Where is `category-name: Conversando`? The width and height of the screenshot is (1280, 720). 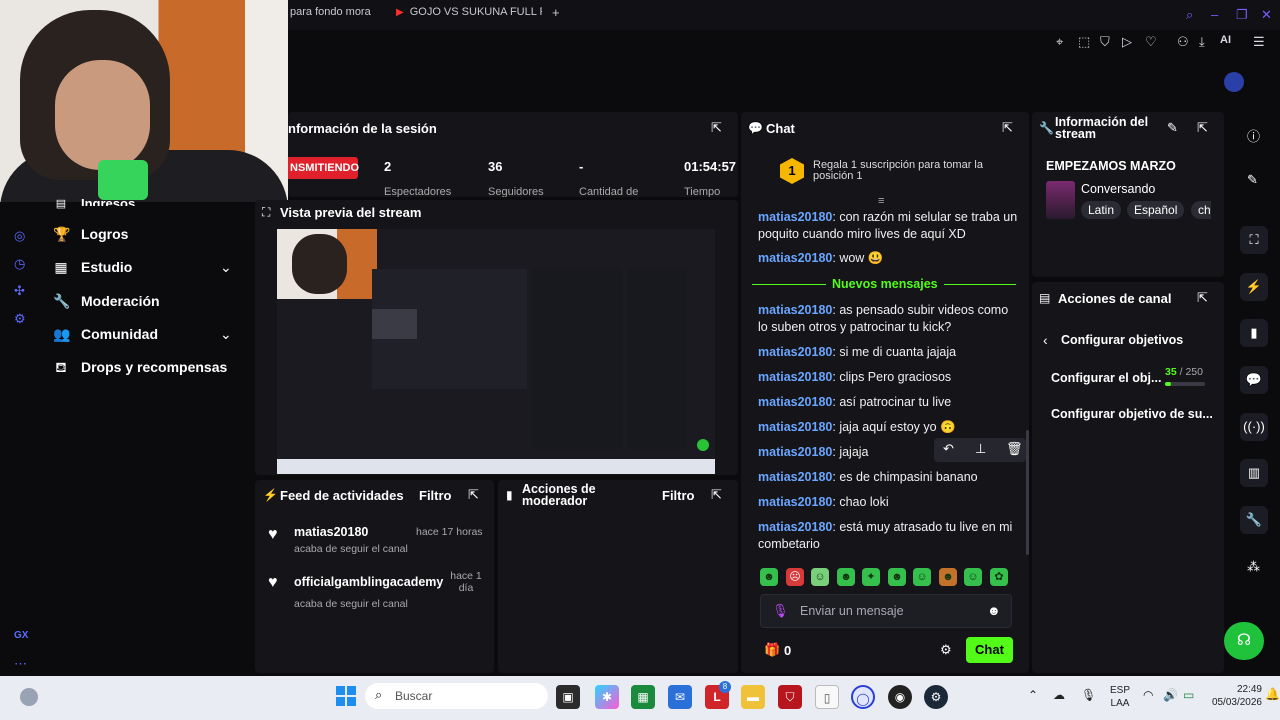 category-name: Conversando is located at coordinates (1118, 189).